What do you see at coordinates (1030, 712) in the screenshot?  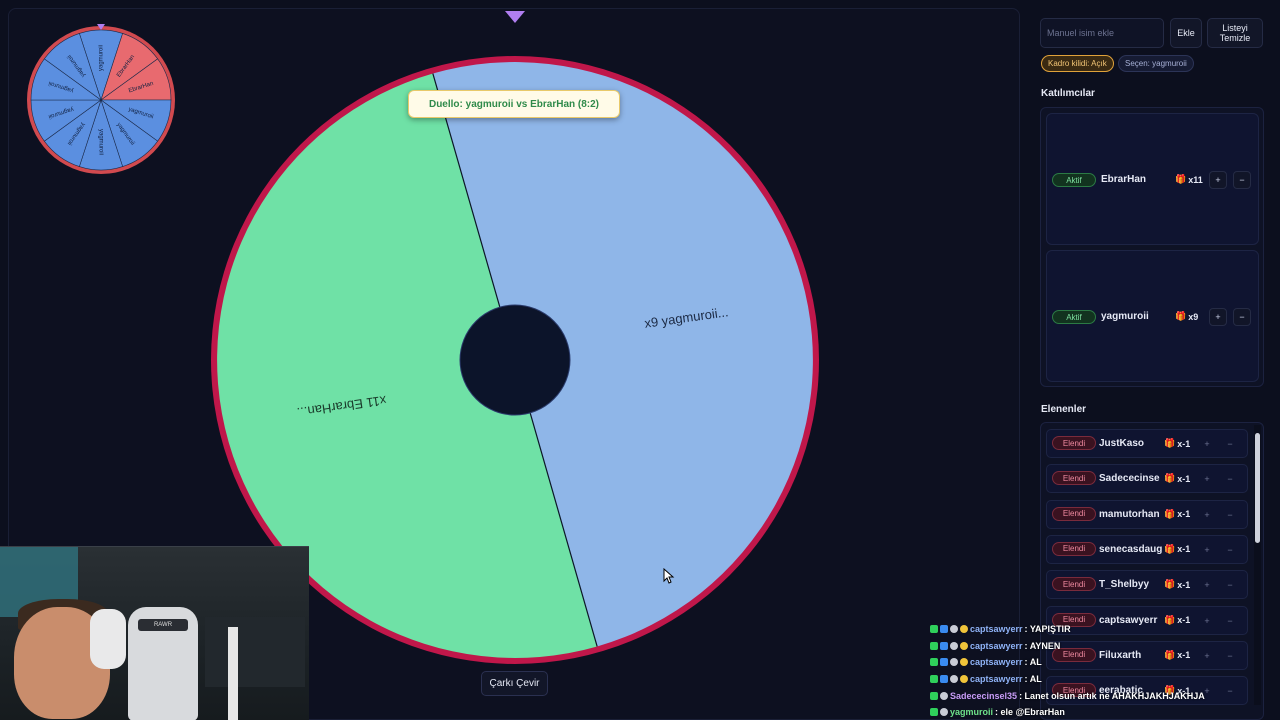 I see `chat-text: : ele @EbrarHan` at bounding box center [1030, 712].